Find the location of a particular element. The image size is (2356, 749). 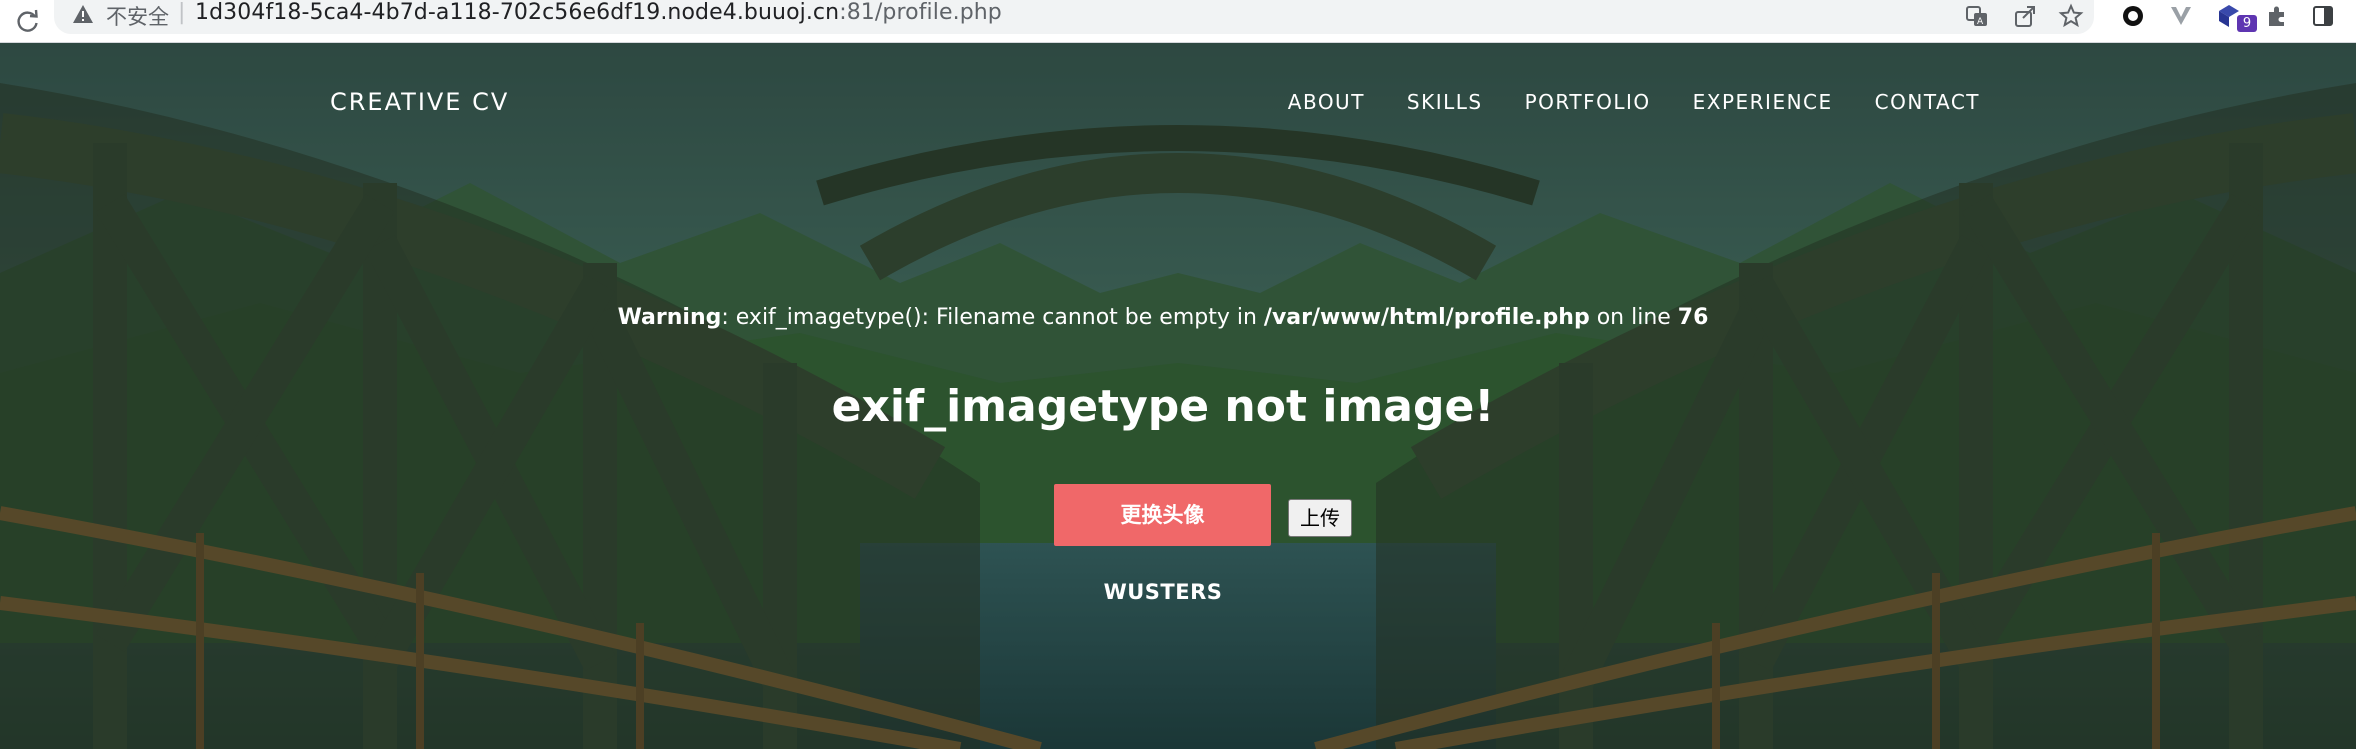

extension-badge: 9 is located at coordinates (2247, 23).